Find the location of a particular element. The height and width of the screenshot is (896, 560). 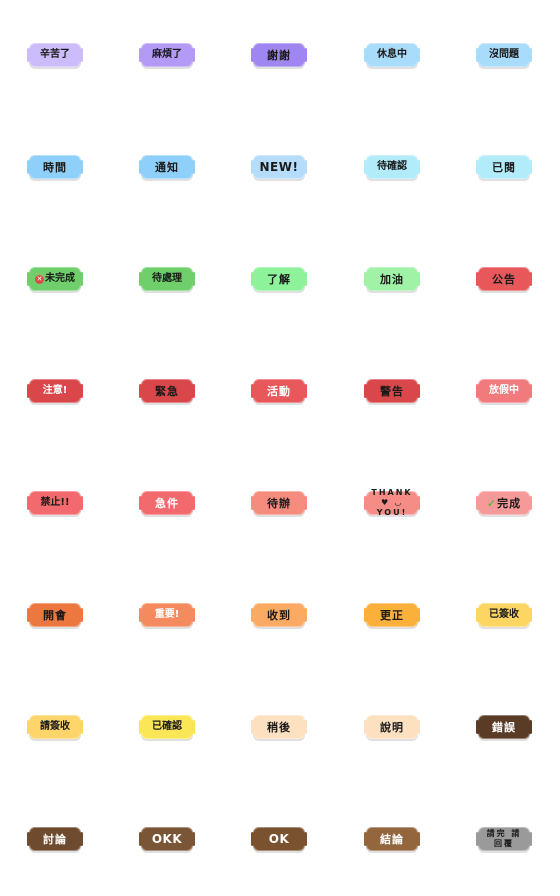

sticker-label: 說明 is located at coordinates (392, 727).